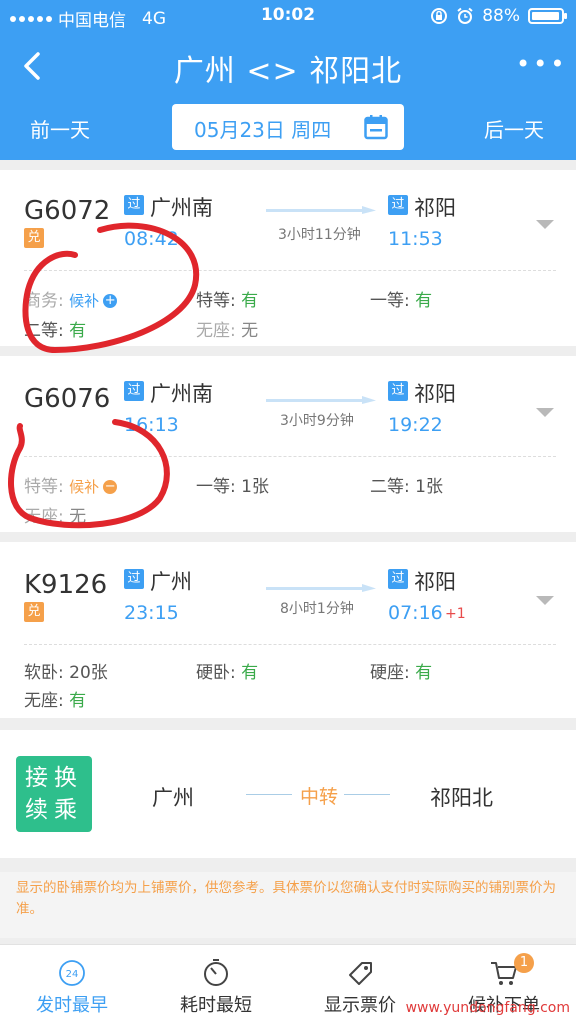 This screenshot has height=1024, width=576. Describe the element at coordinates (60, 128) in the screenshot. I see `prev-day-button: 前一天` at that location.